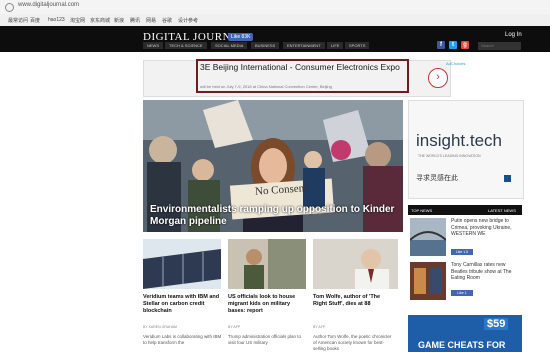 The height and width of the screenshot is (352, 550). What do you see at coordinates (459, 141) in the screenshot?
I see `insight-ad-brand: insight.tech` at bounding box center [459, 141].